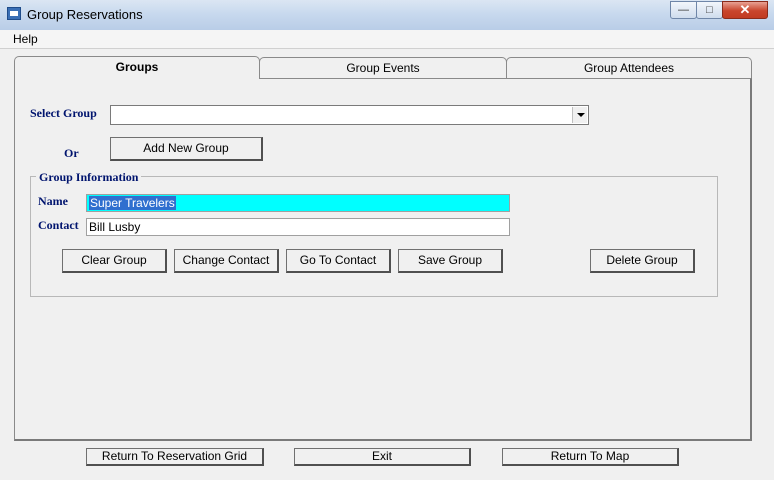 The image size is (774, 480). I want to click on contact-label: Contact, so click(58, 225).